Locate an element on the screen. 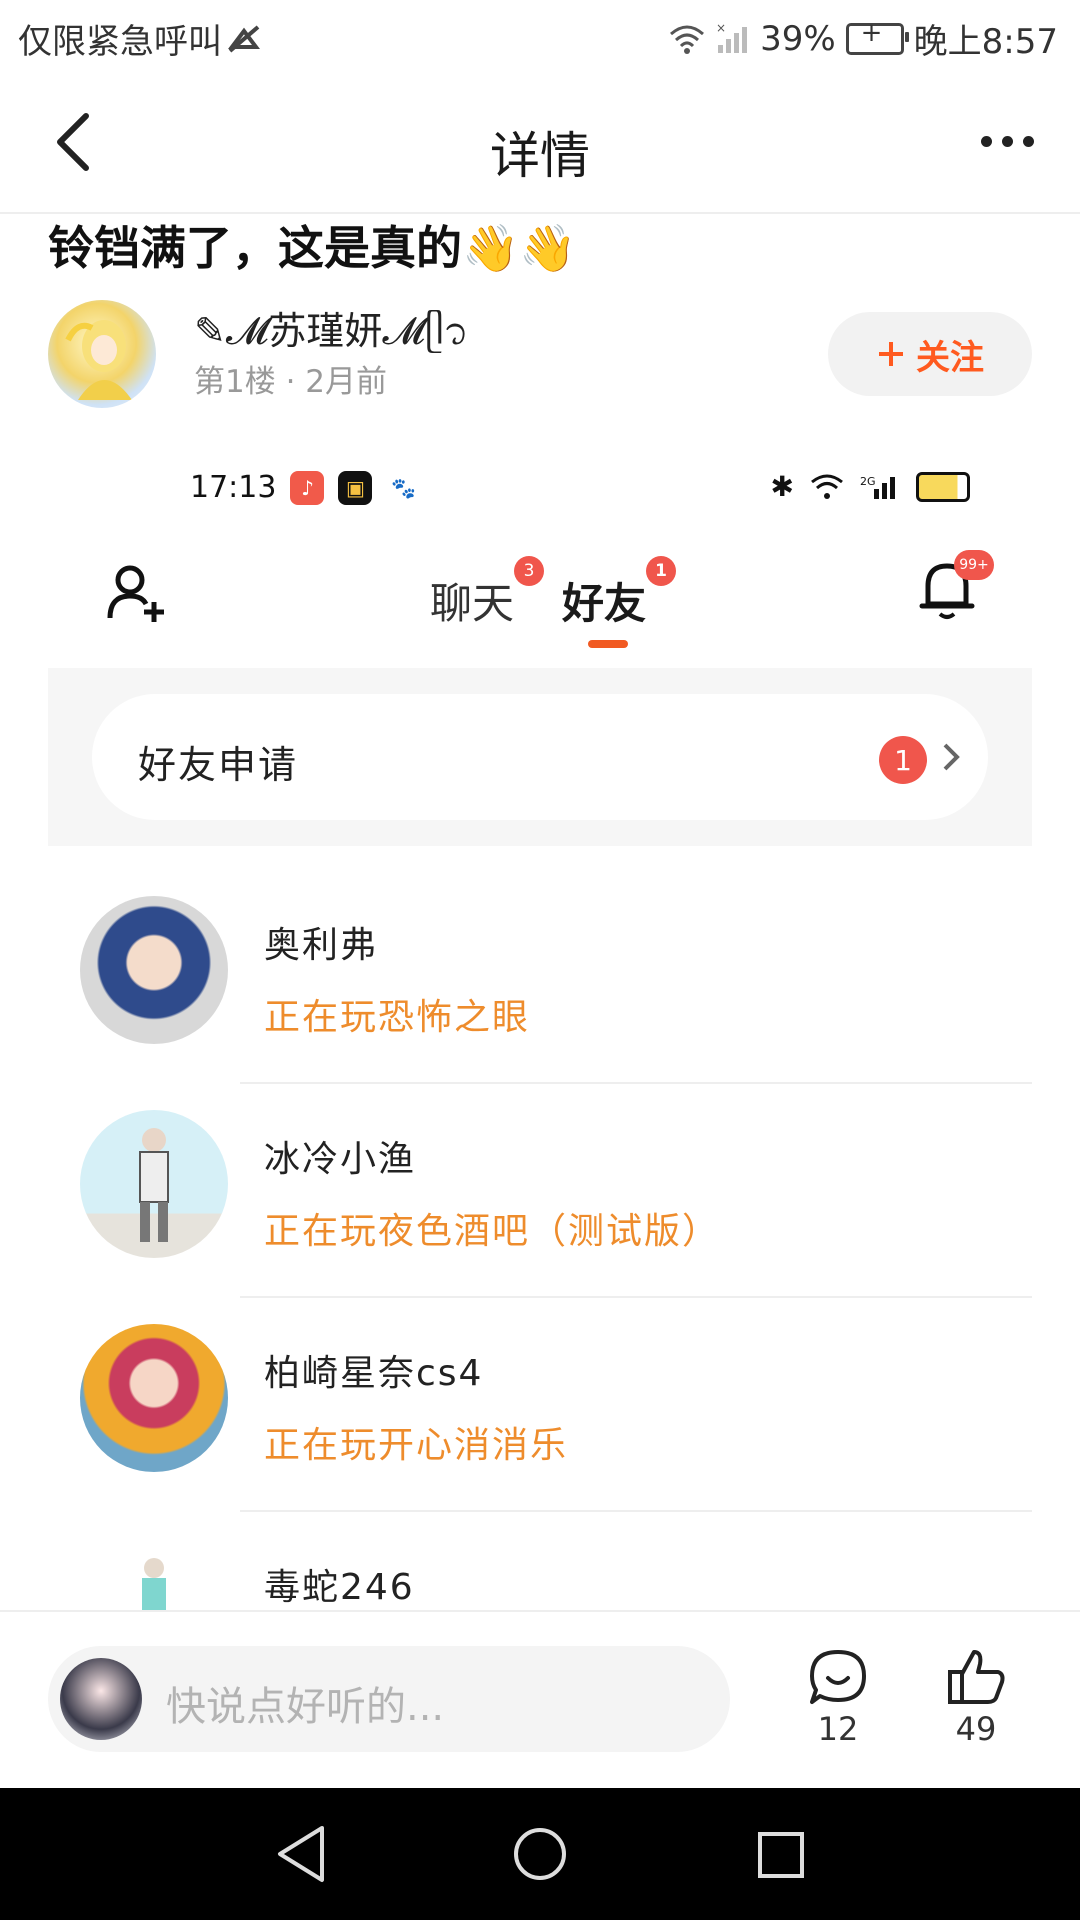  friend-list-item: 冰冷小渔 正在玩夜色酒吧（测试版） is located at coordinates (540, 1191).